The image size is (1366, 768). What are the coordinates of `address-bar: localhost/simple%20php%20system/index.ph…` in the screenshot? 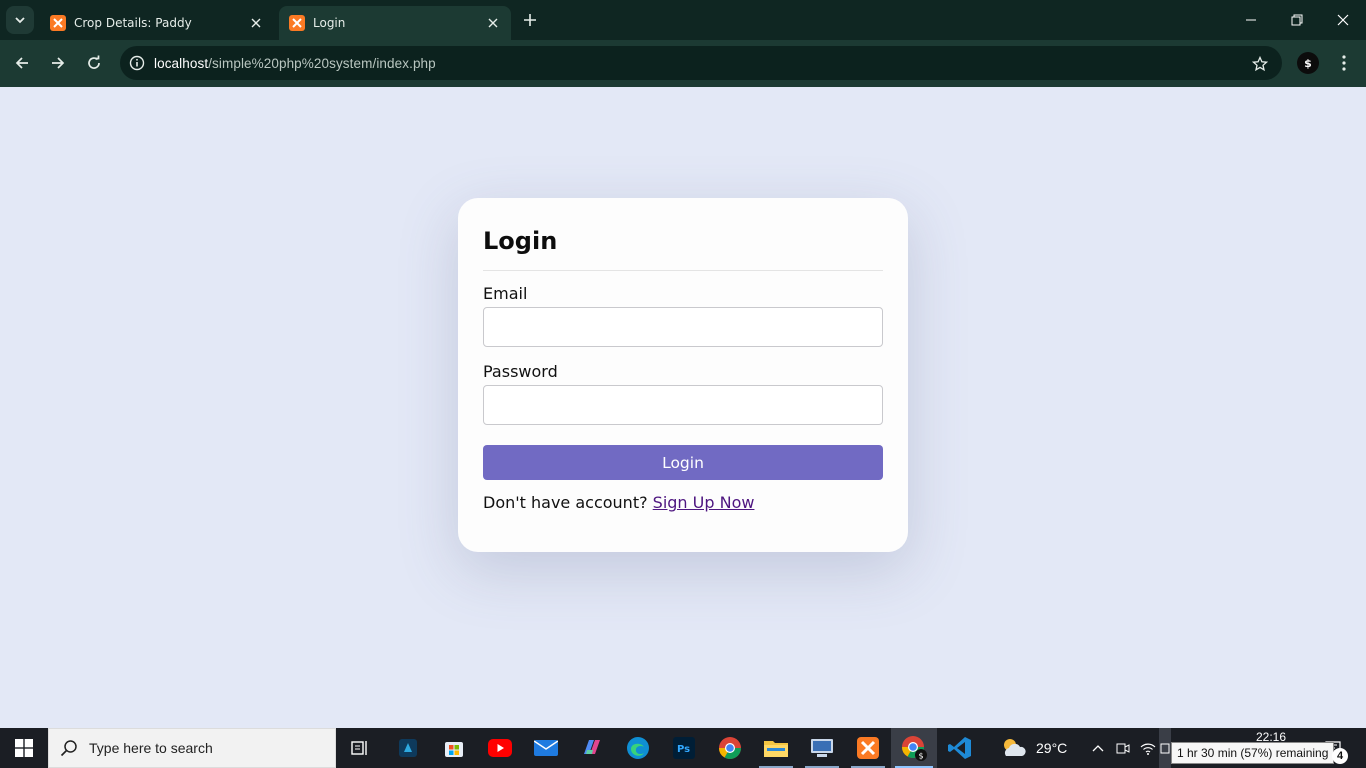 It's located at (701, 63).